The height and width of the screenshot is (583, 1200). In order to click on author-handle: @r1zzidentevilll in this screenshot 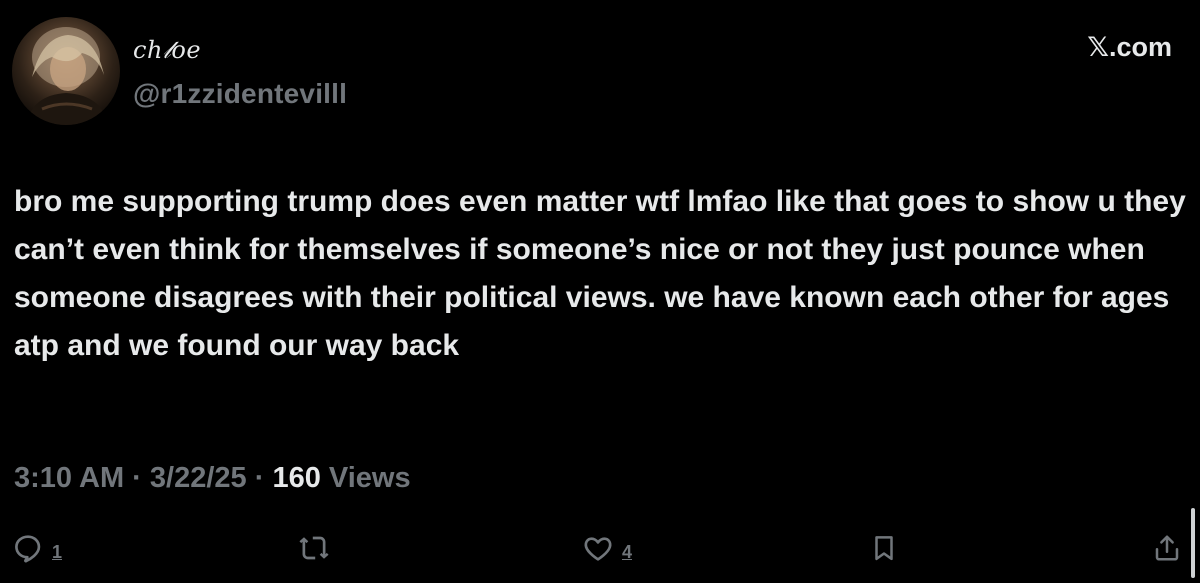, I will do `click(240, 94)`.